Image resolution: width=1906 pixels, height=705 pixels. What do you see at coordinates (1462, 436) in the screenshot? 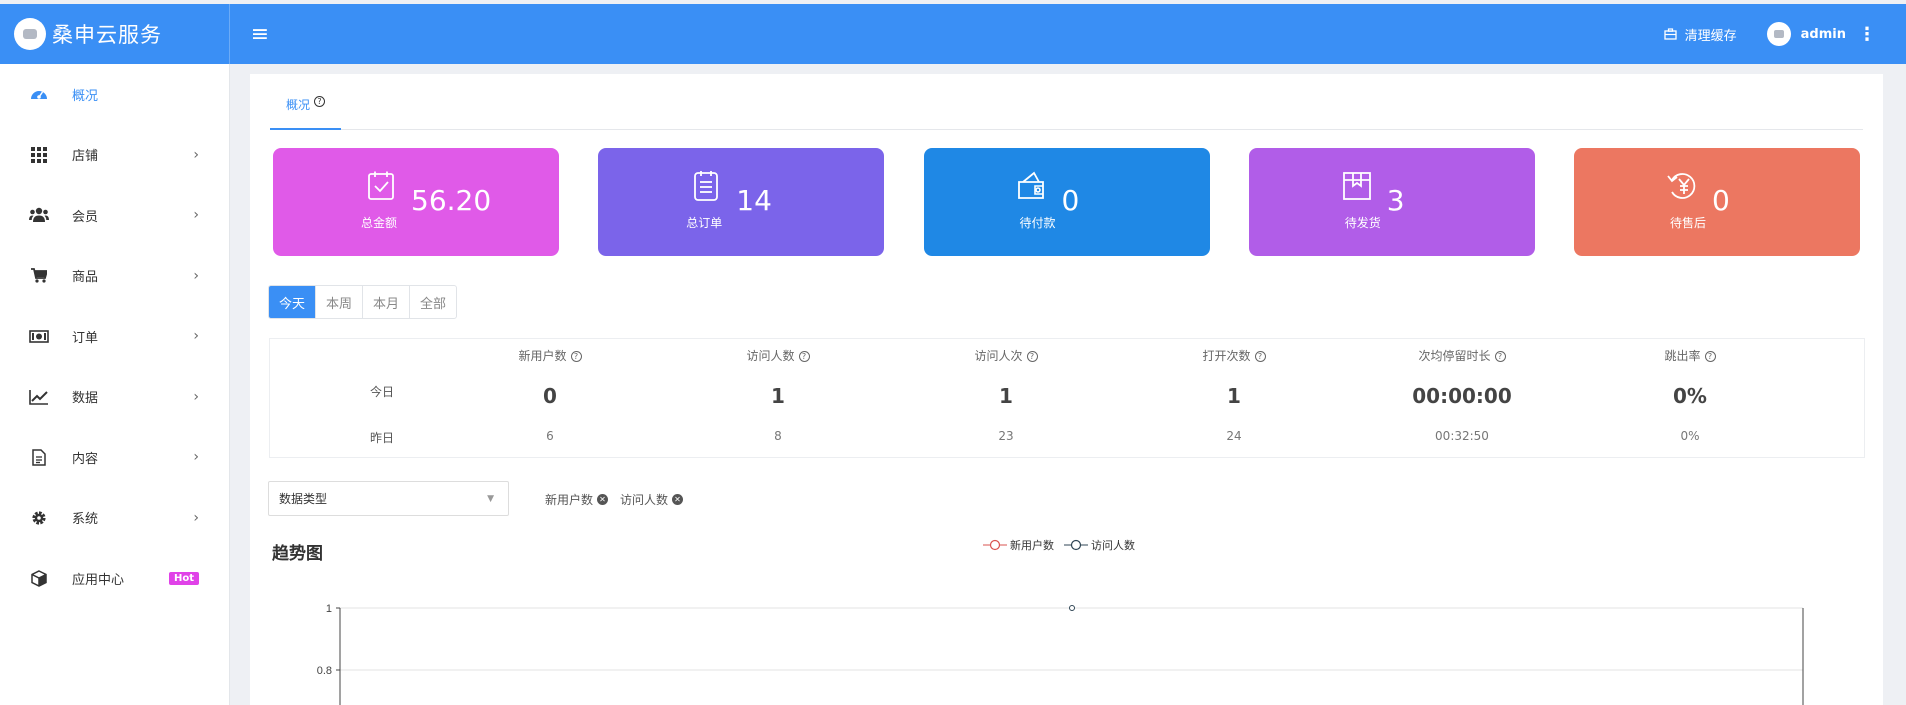
I see `stat-yesterday-value: 00:32:50` at bounding box center [1462, 436].